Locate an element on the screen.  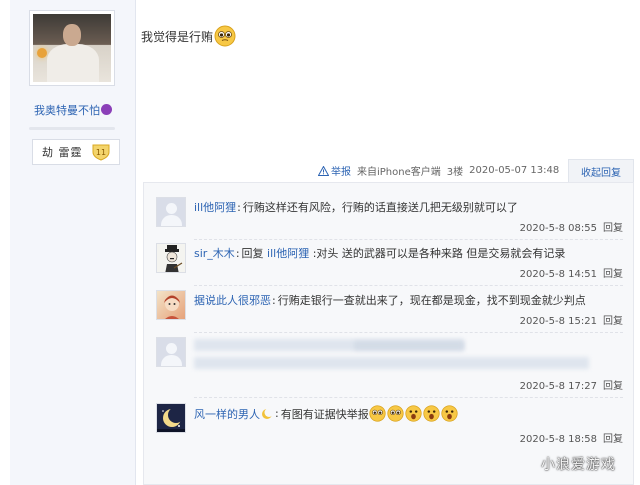
reply-footer: 2020-5-8 18:58 回复 is located at coordinates (571, 437).